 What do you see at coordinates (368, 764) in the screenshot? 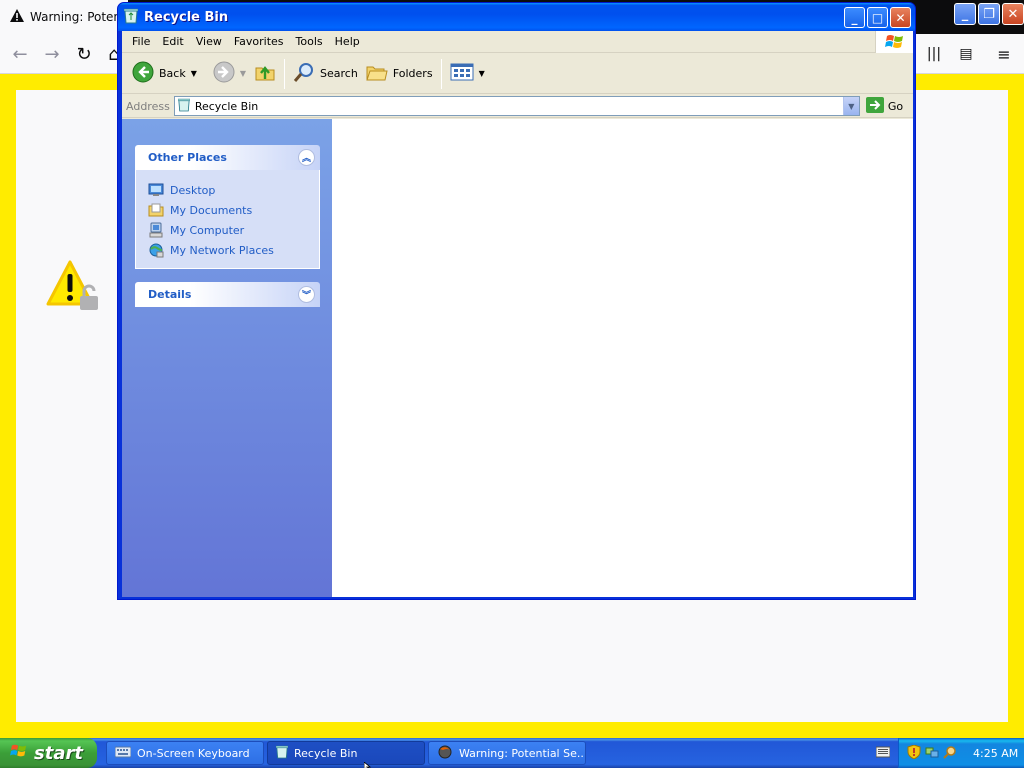
I see `mouse-cursor` at bounding box center [368, 764].